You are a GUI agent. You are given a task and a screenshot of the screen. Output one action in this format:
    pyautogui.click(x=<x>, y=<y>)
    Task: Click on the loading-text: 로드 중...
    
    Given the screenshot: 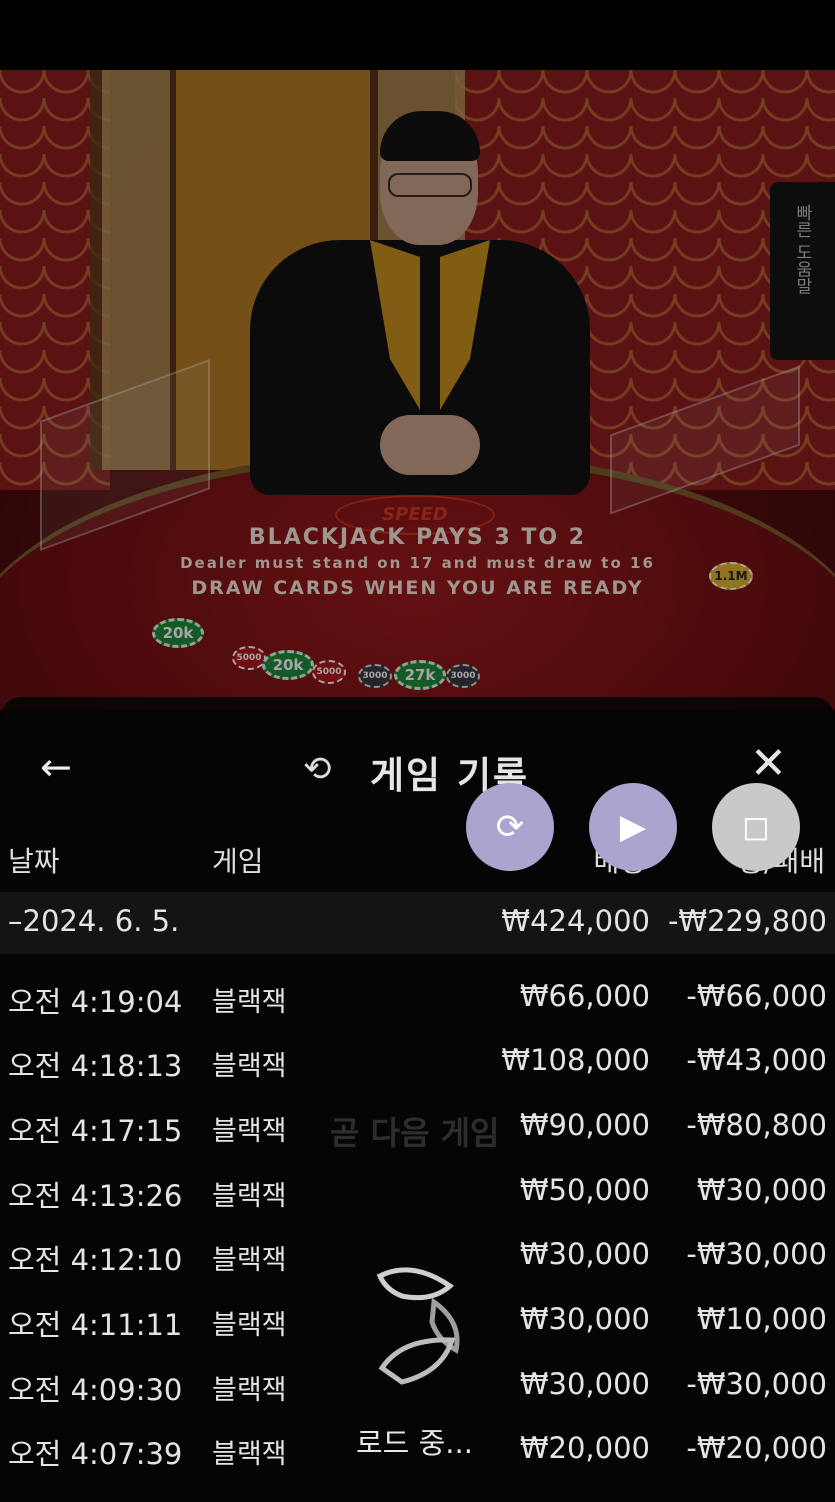 What is the action you would take?
    pyautogui.click(x=414, y=1443)
    